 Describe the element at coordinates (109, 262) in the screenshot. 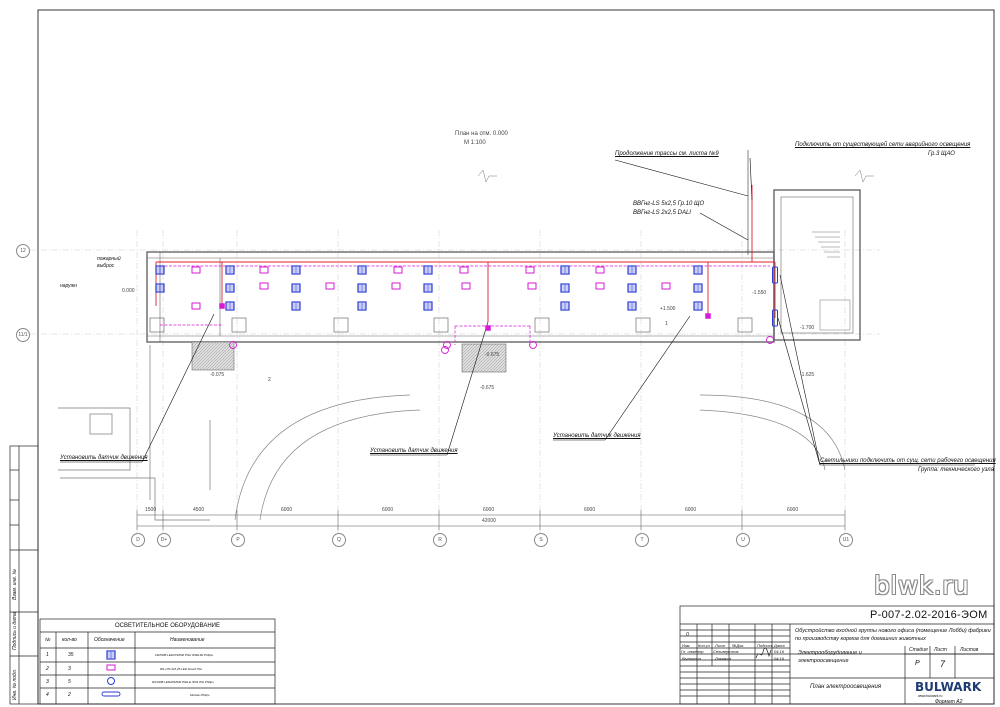

I see `annotation-passage: пожарный выброс` at that location.